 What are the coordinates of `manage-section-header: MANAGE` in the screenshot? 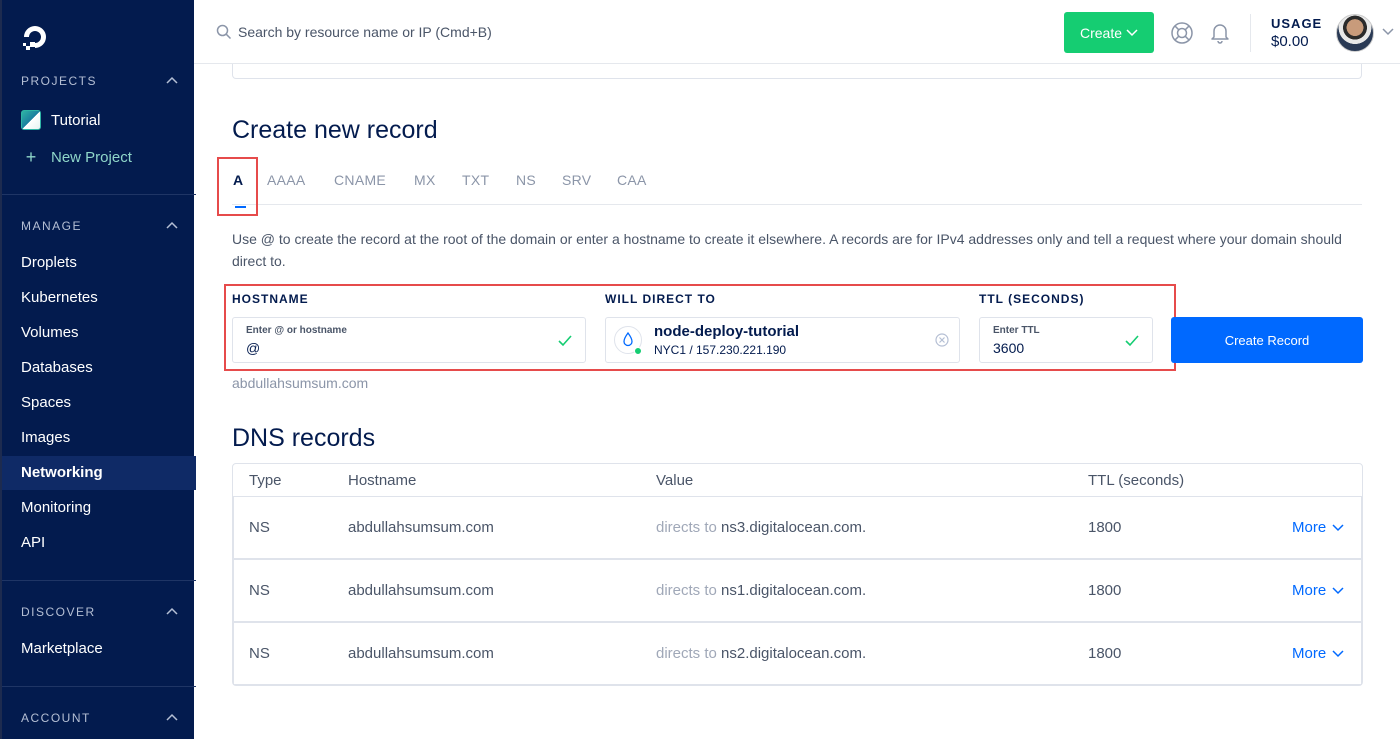 It's located at (52, 226).